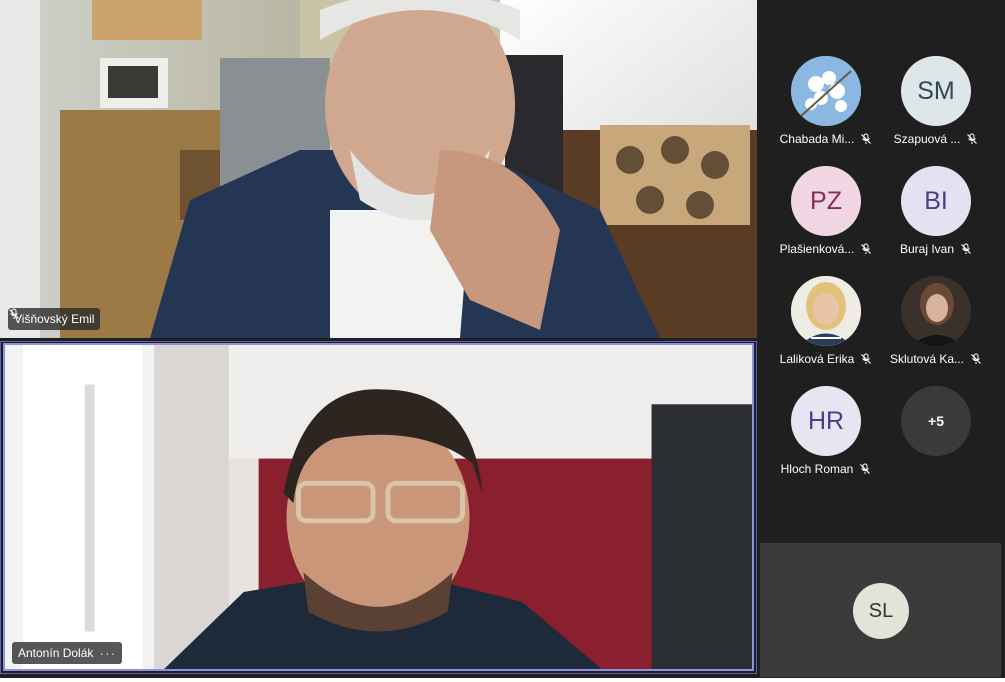  I want to click on avatar: PZ, so click(826, 201).